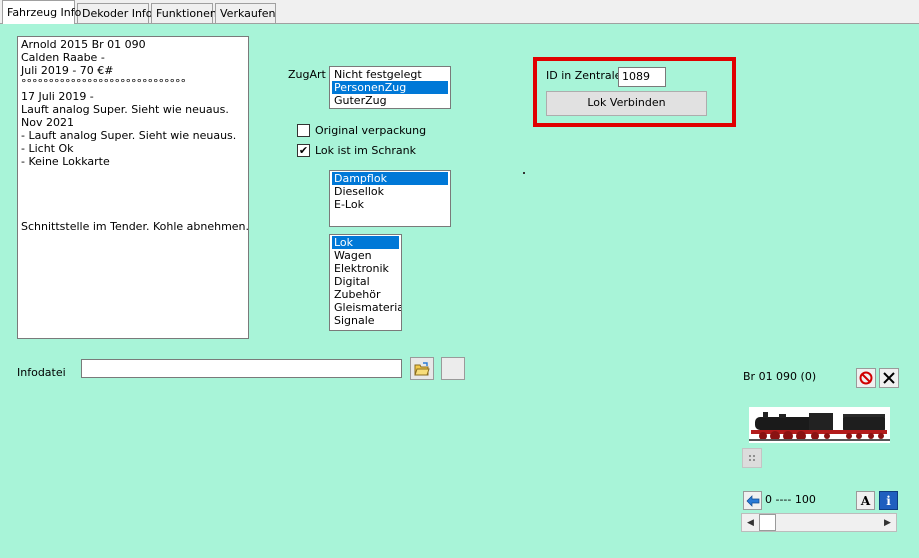  What do you see at coordinates (390, 191) in the screenshot?
I see `loktyp-option-diesellok: Diesellok` at bounding box center [390, 191].